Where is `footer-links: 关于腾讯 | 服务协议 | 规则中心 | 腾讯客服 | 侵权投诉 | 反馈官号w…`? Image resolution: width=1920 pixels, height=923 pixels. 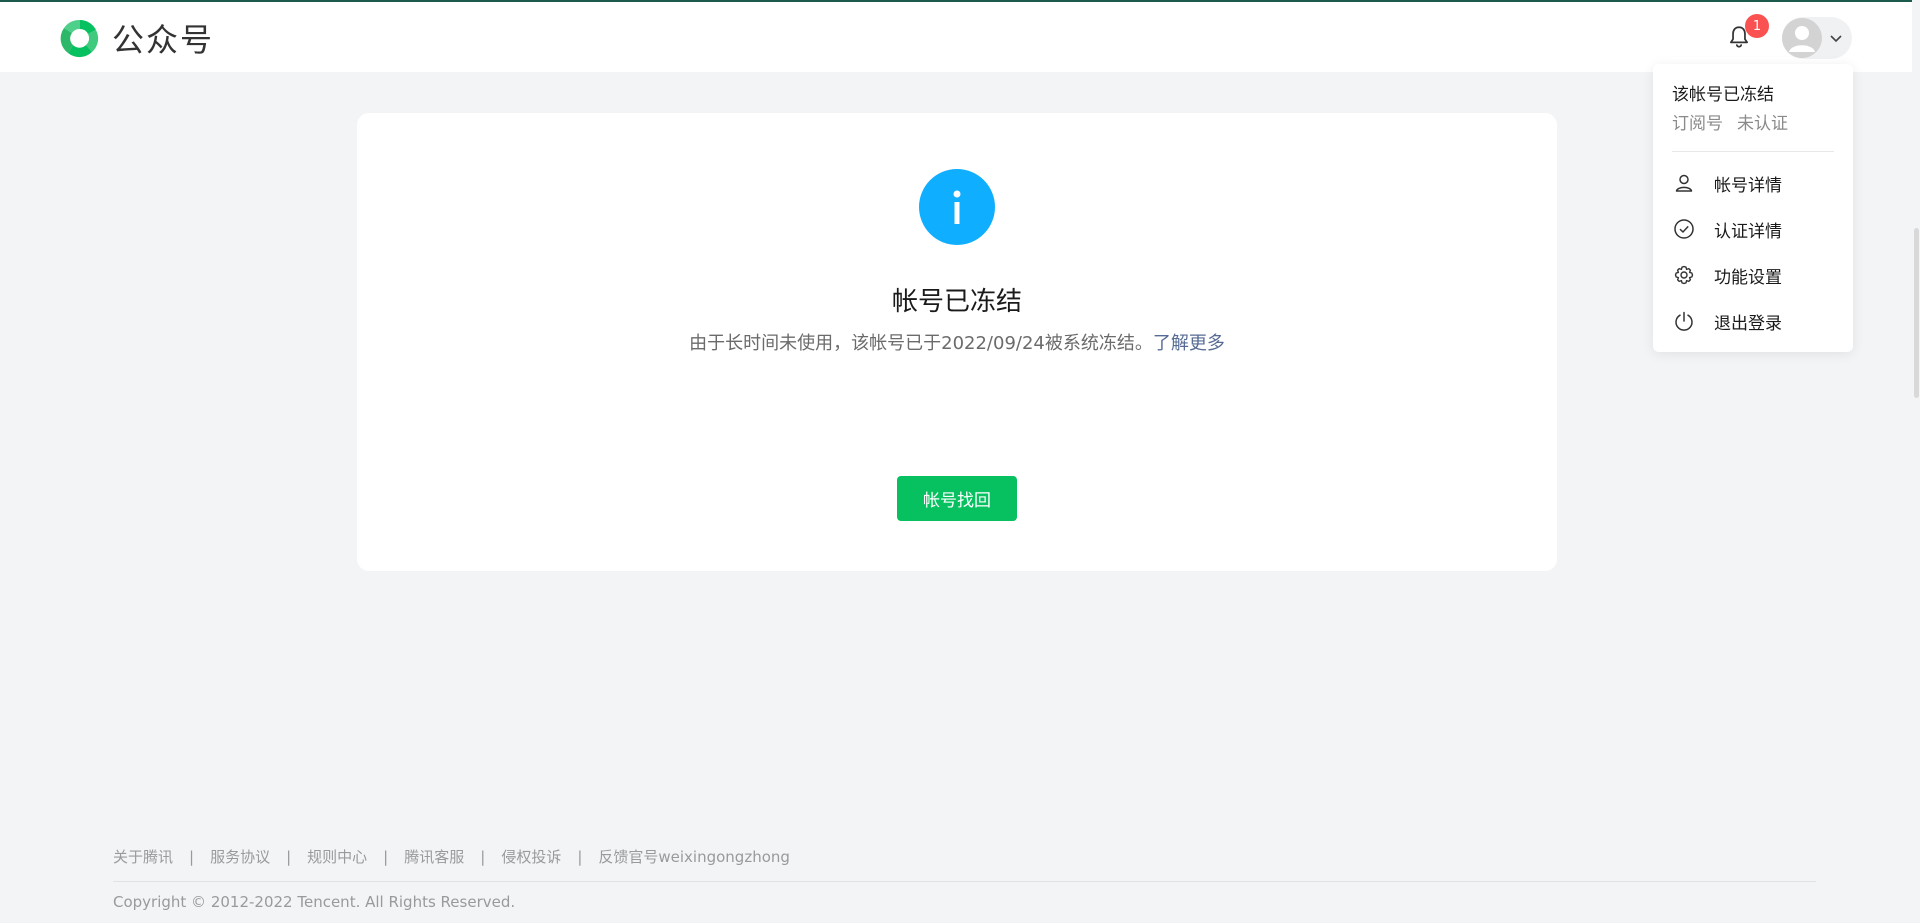 footer-links: 关于腾讯 | 服务协议 | 规则中心 | 腾讯客服 | 侵权投诉 | 反馈官号w… is located at coordinates (451, 856).